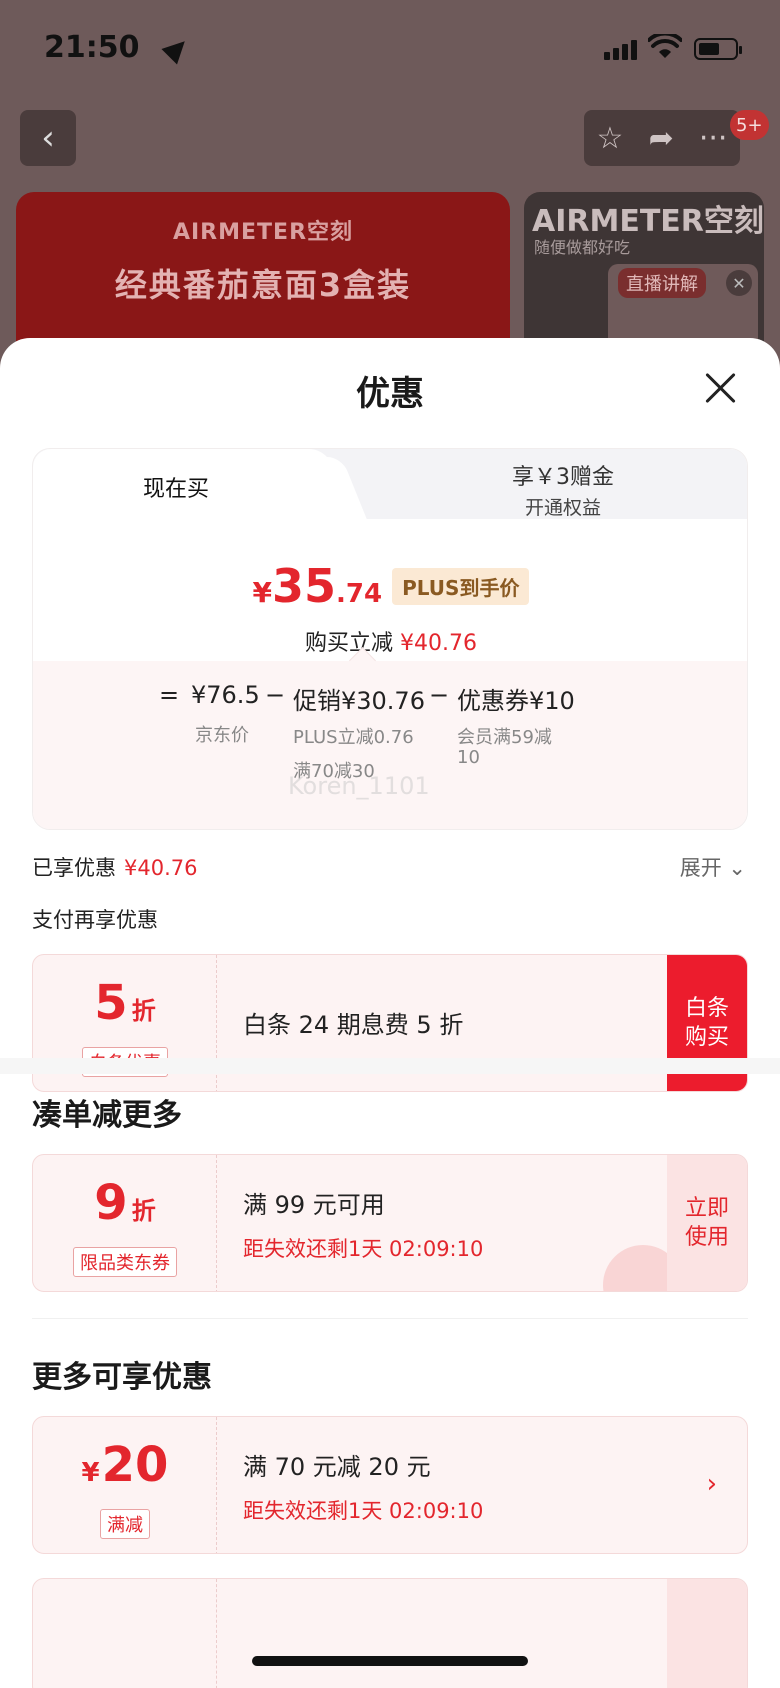  I want to click on action-line-1: 白条, so click(706, 1009).